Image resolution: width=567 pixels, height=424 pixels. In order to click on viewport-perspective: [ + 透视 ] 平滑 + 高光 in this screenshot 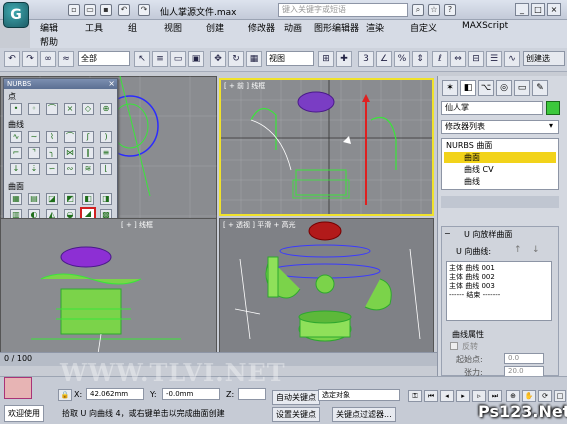, I will do `click(326, 292)`.